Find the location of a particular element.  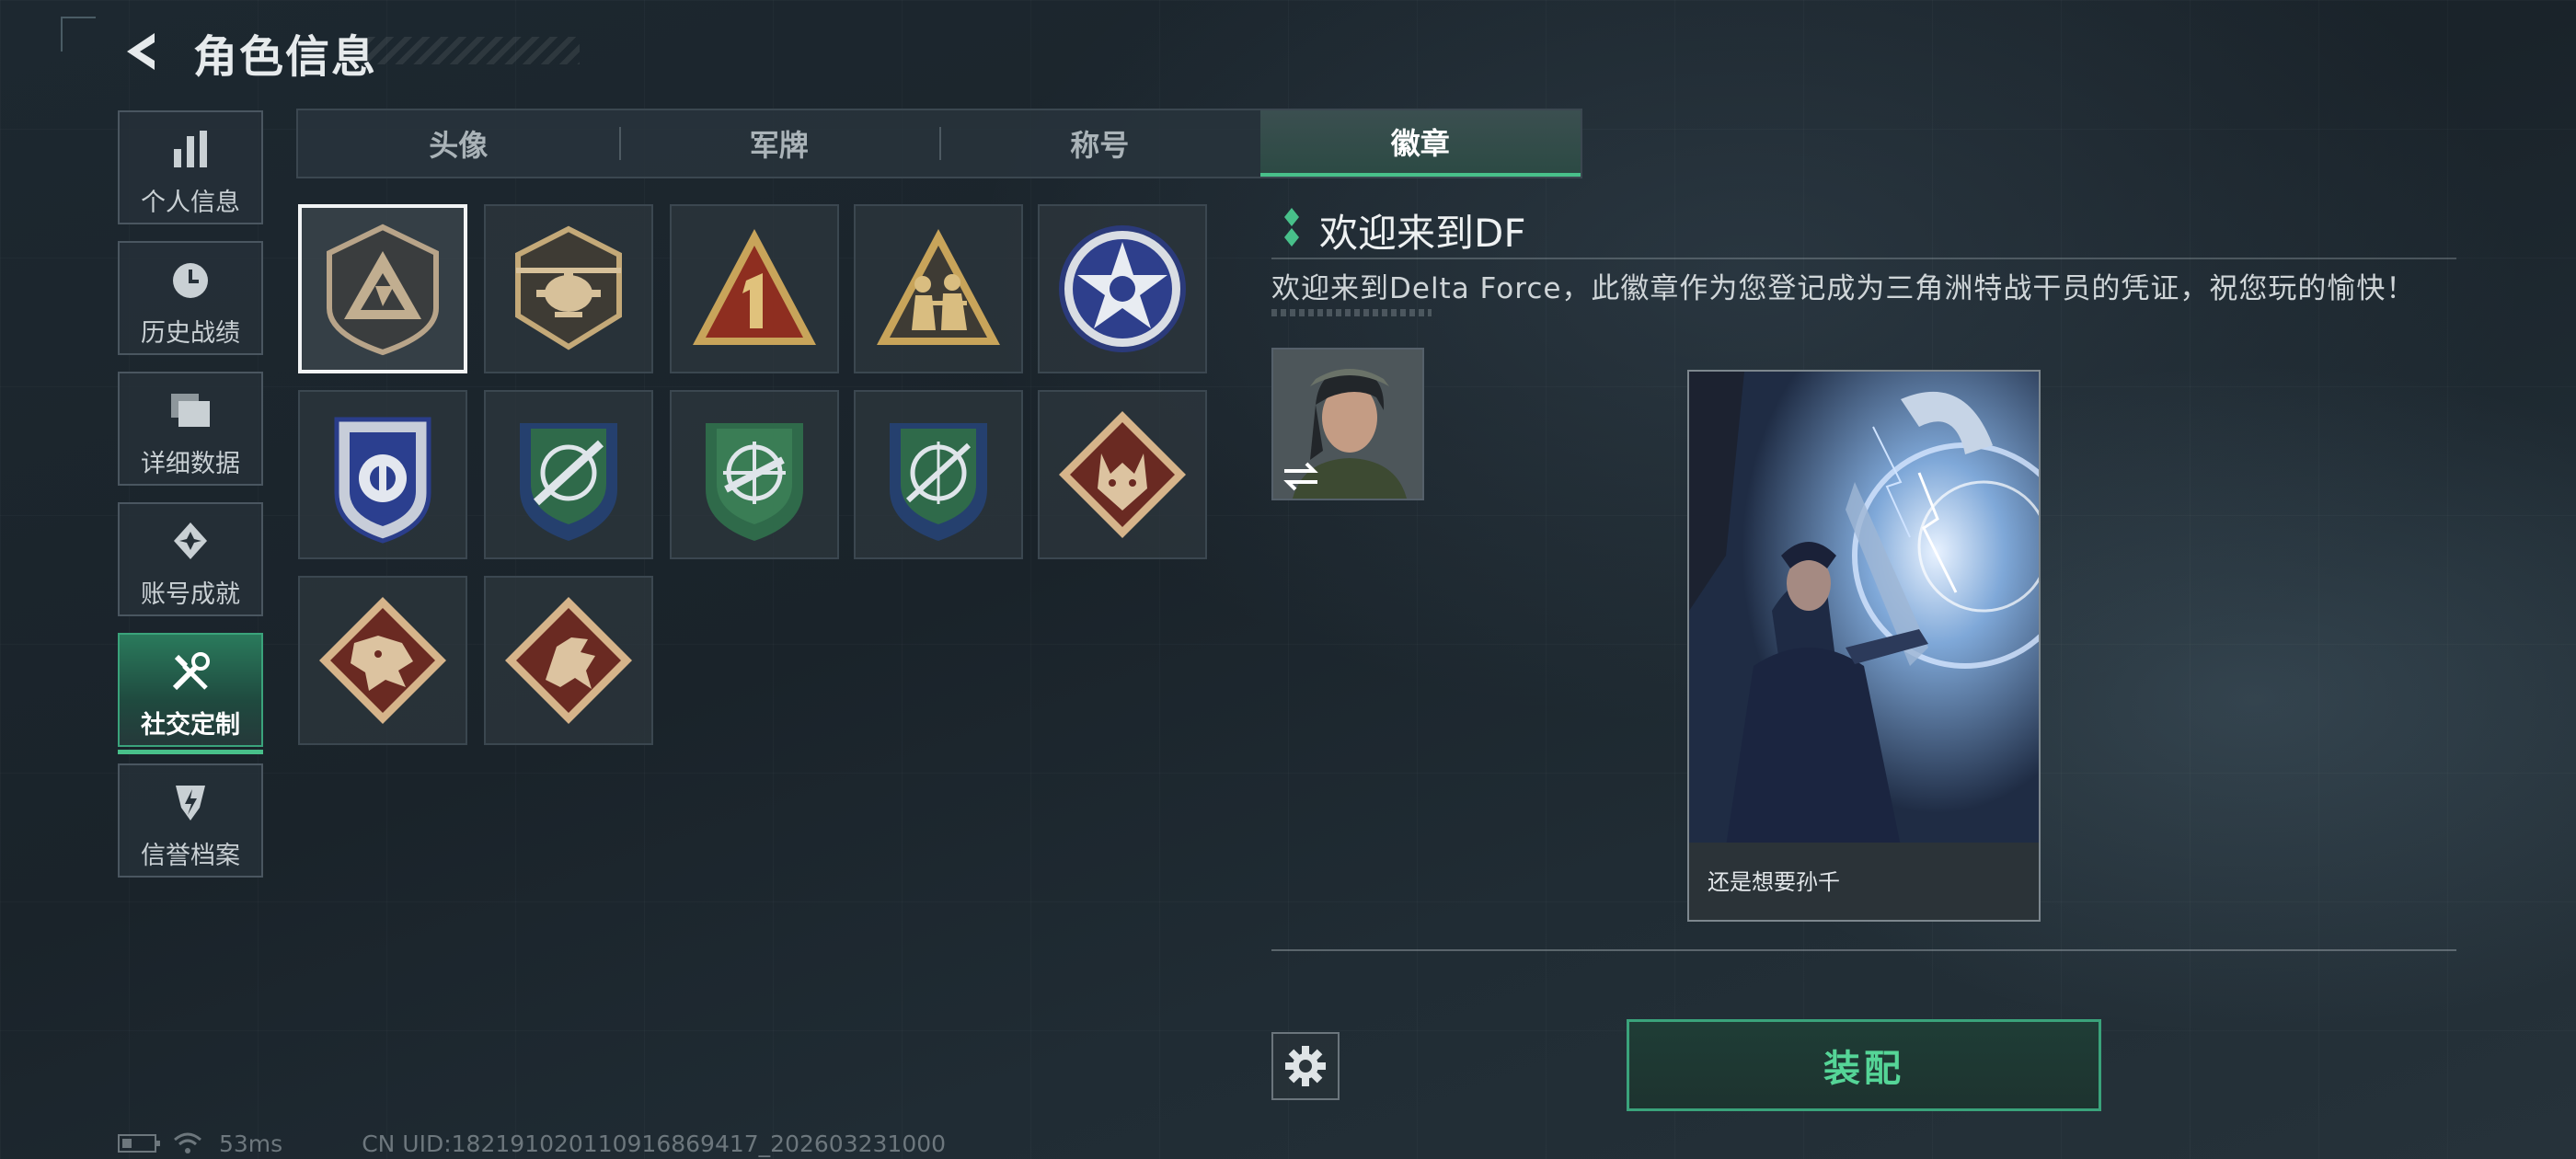

sidebar-item-label: 详细数据 is located at coordinates (190, 464).